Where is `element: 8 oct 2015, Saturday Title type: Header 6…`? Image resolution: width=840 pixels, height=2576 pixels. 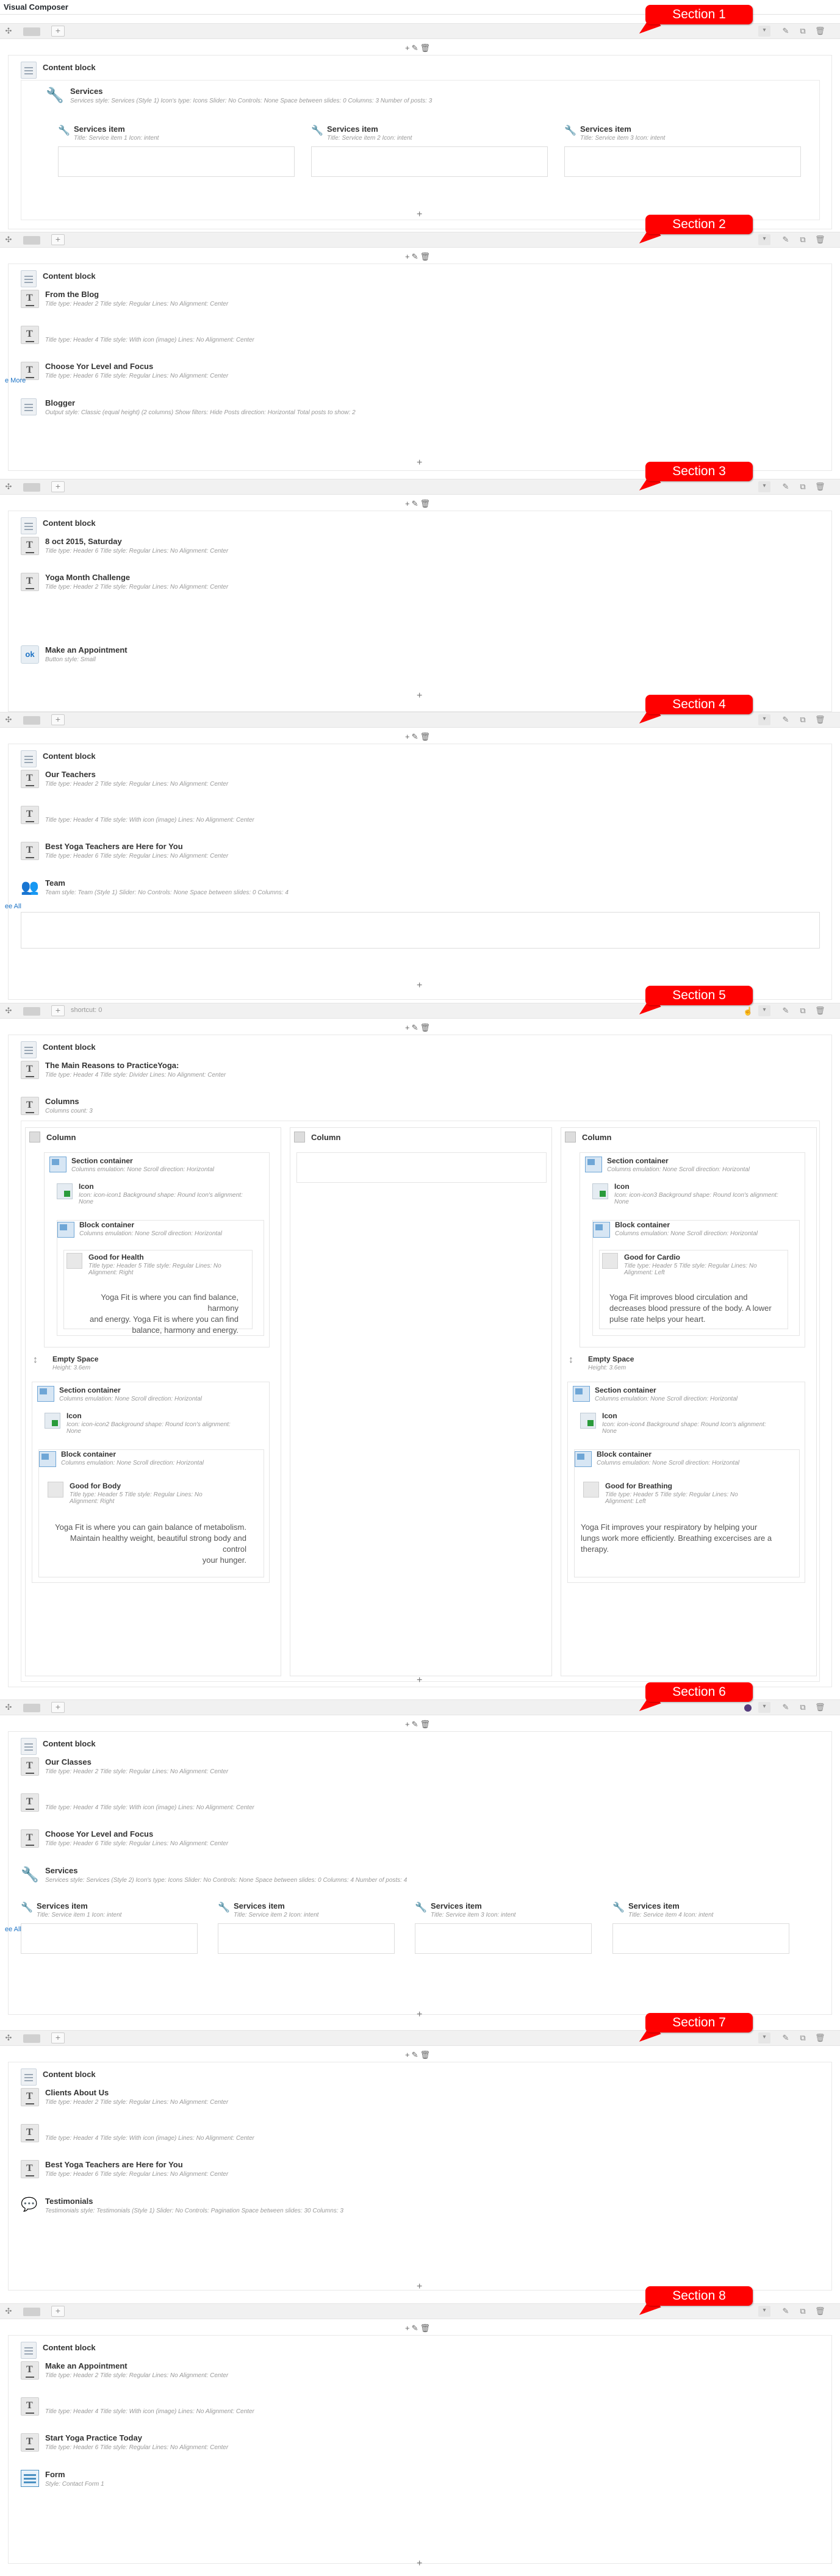
element: 8 oct 2015, Saturday Title type: Header 6… is located at coordinates (417, 551).